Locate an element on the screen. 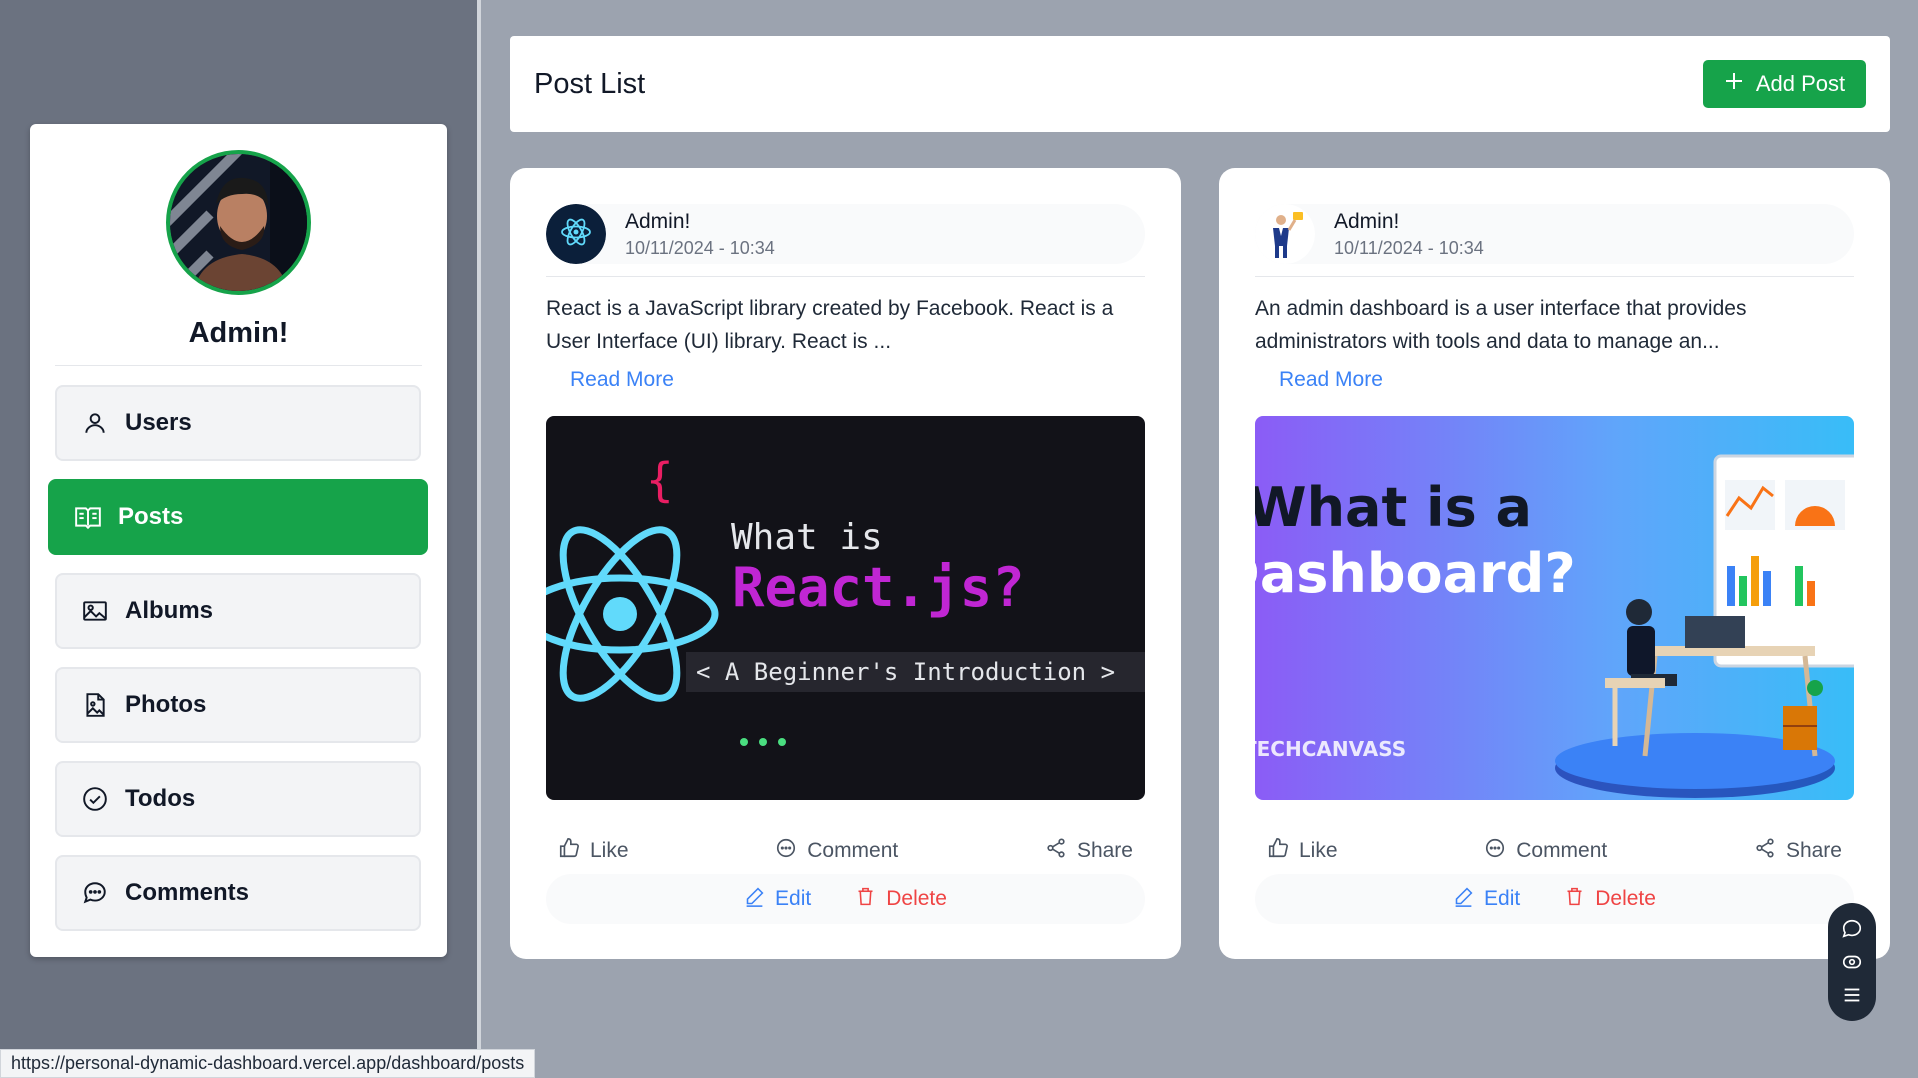 This screenshot has height=1078, width=1918. chat-icon is located at coordinates (95, 893).